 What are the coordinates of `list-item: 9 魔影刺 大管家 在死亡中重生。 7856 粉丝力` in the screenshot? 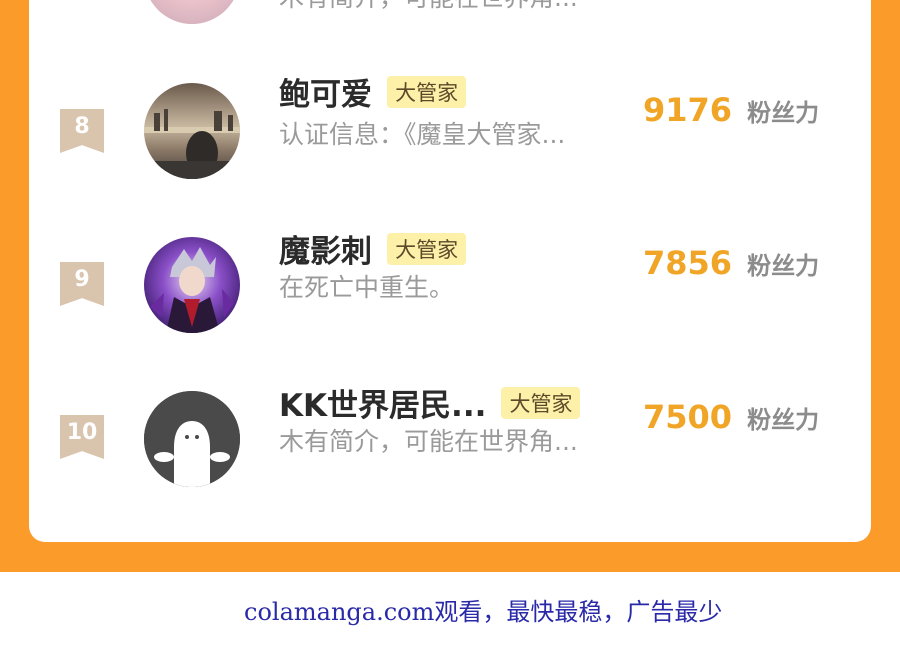 It's located at (450, 284).